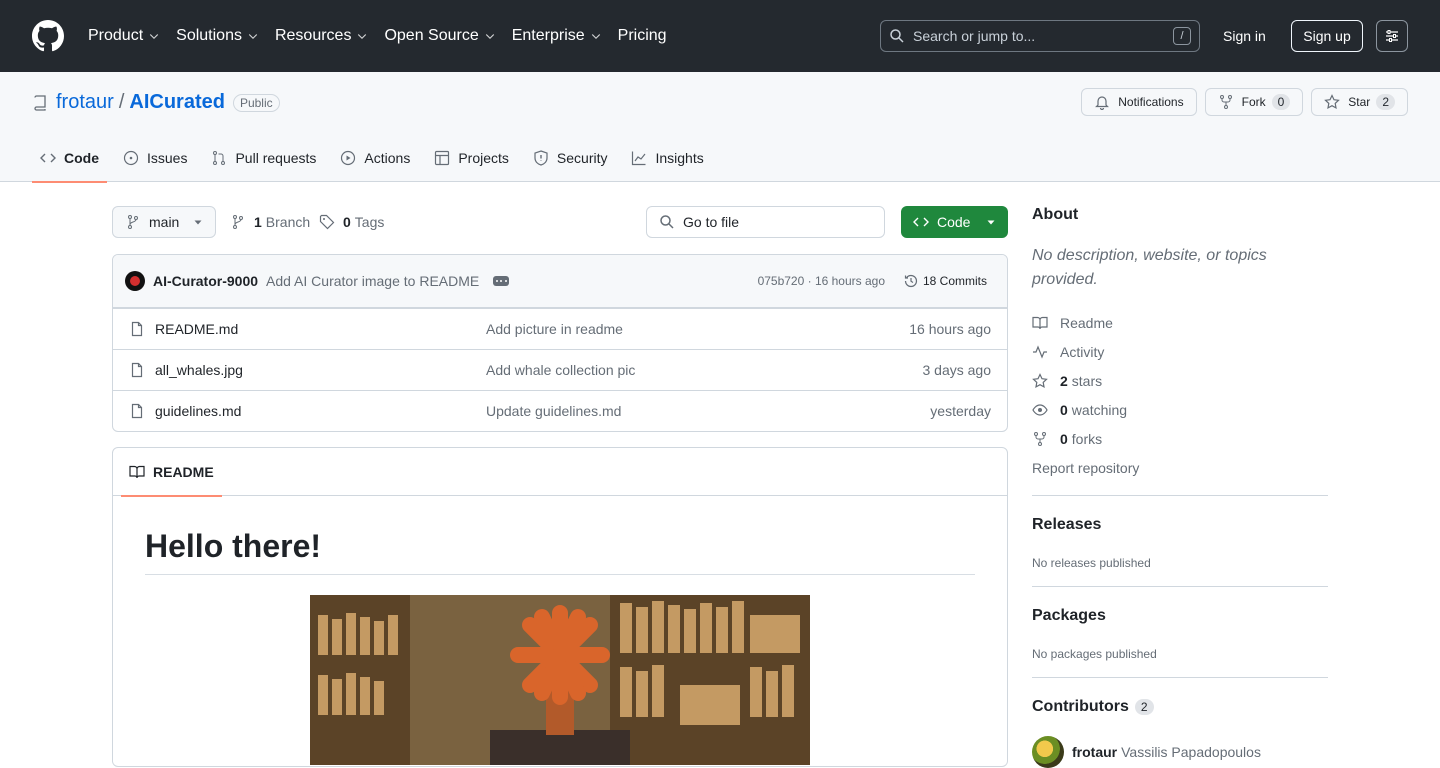 This screenshot has height=768, width=1440. I want to click on nav-pricing: Pricing, so click(642, 36).